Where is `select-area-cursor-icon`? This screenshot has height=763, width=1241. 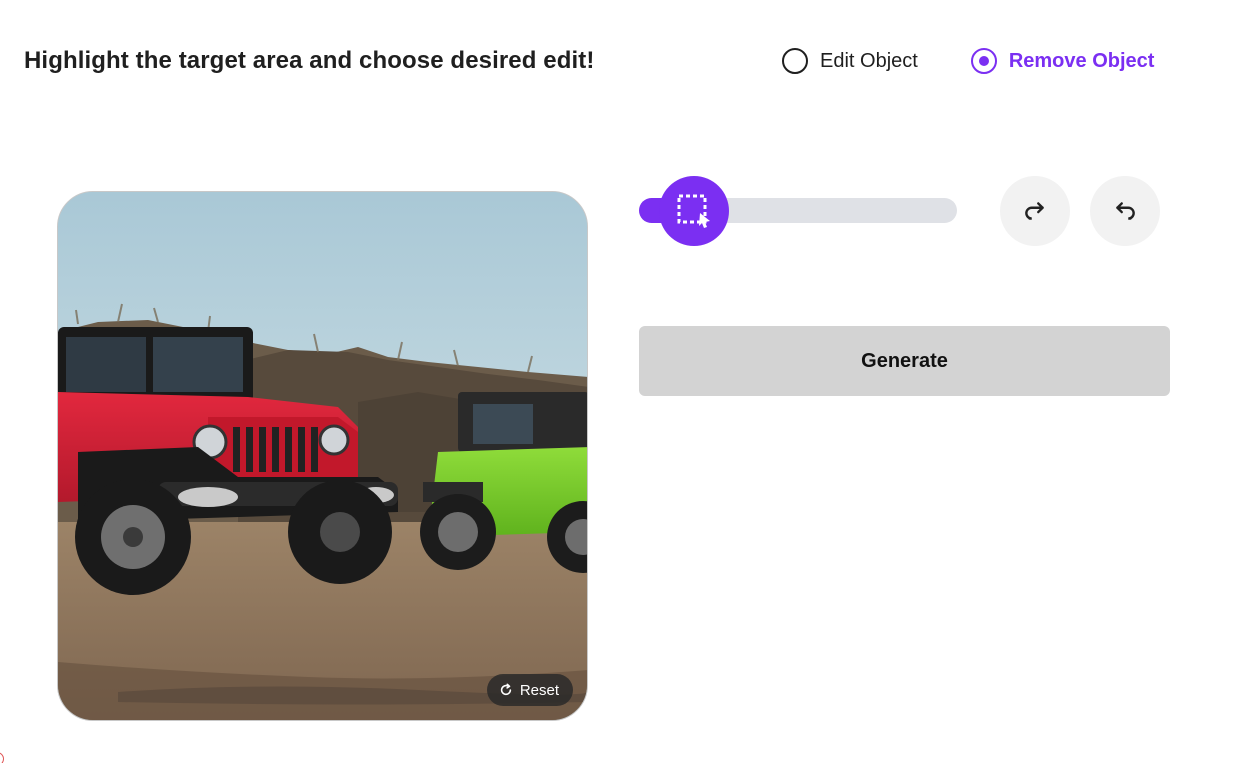 select-area-cursor-icon is located at coordinates (693, 211).